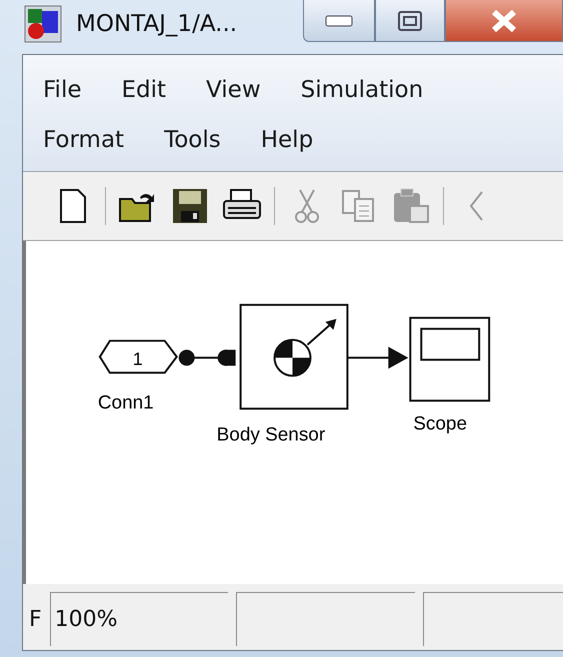 The height and width of the screenshot is (657, 563). I want to click on signal-arrow, so click(377, 357).